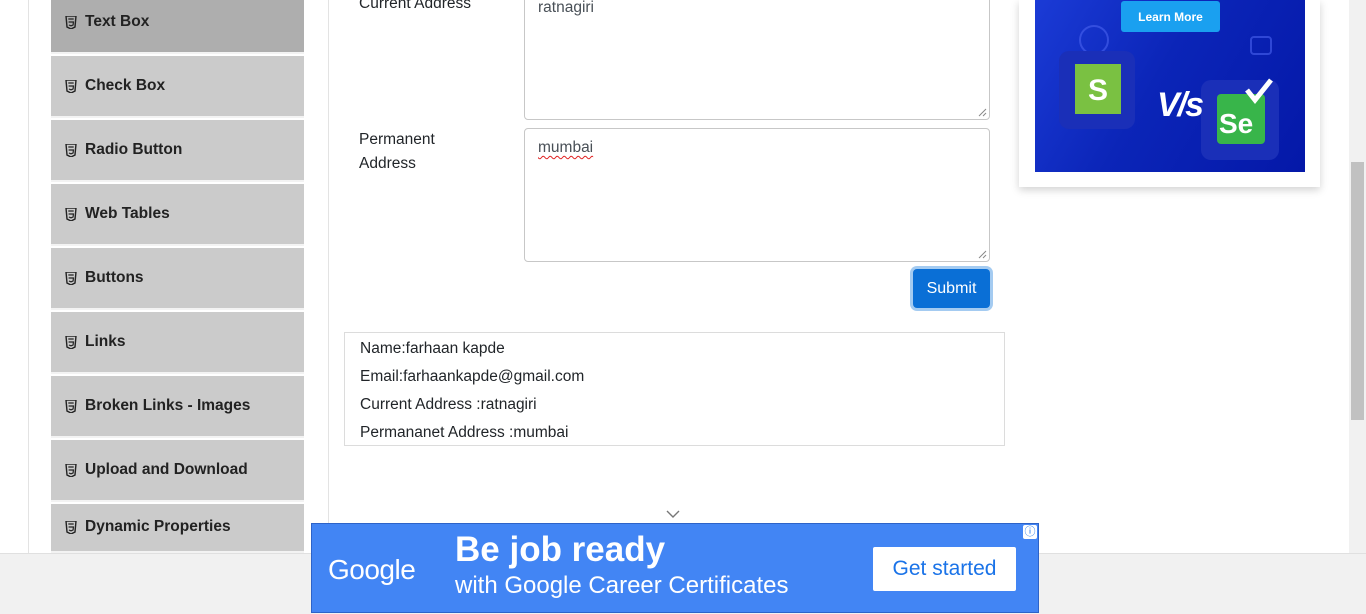 This screenshot has width=1366, height=614. What do you see at coordinates (158, 526) in the screenshot?
I see `sidebar-item-label: Dynamic Properties` at bounding box center [158, 526].